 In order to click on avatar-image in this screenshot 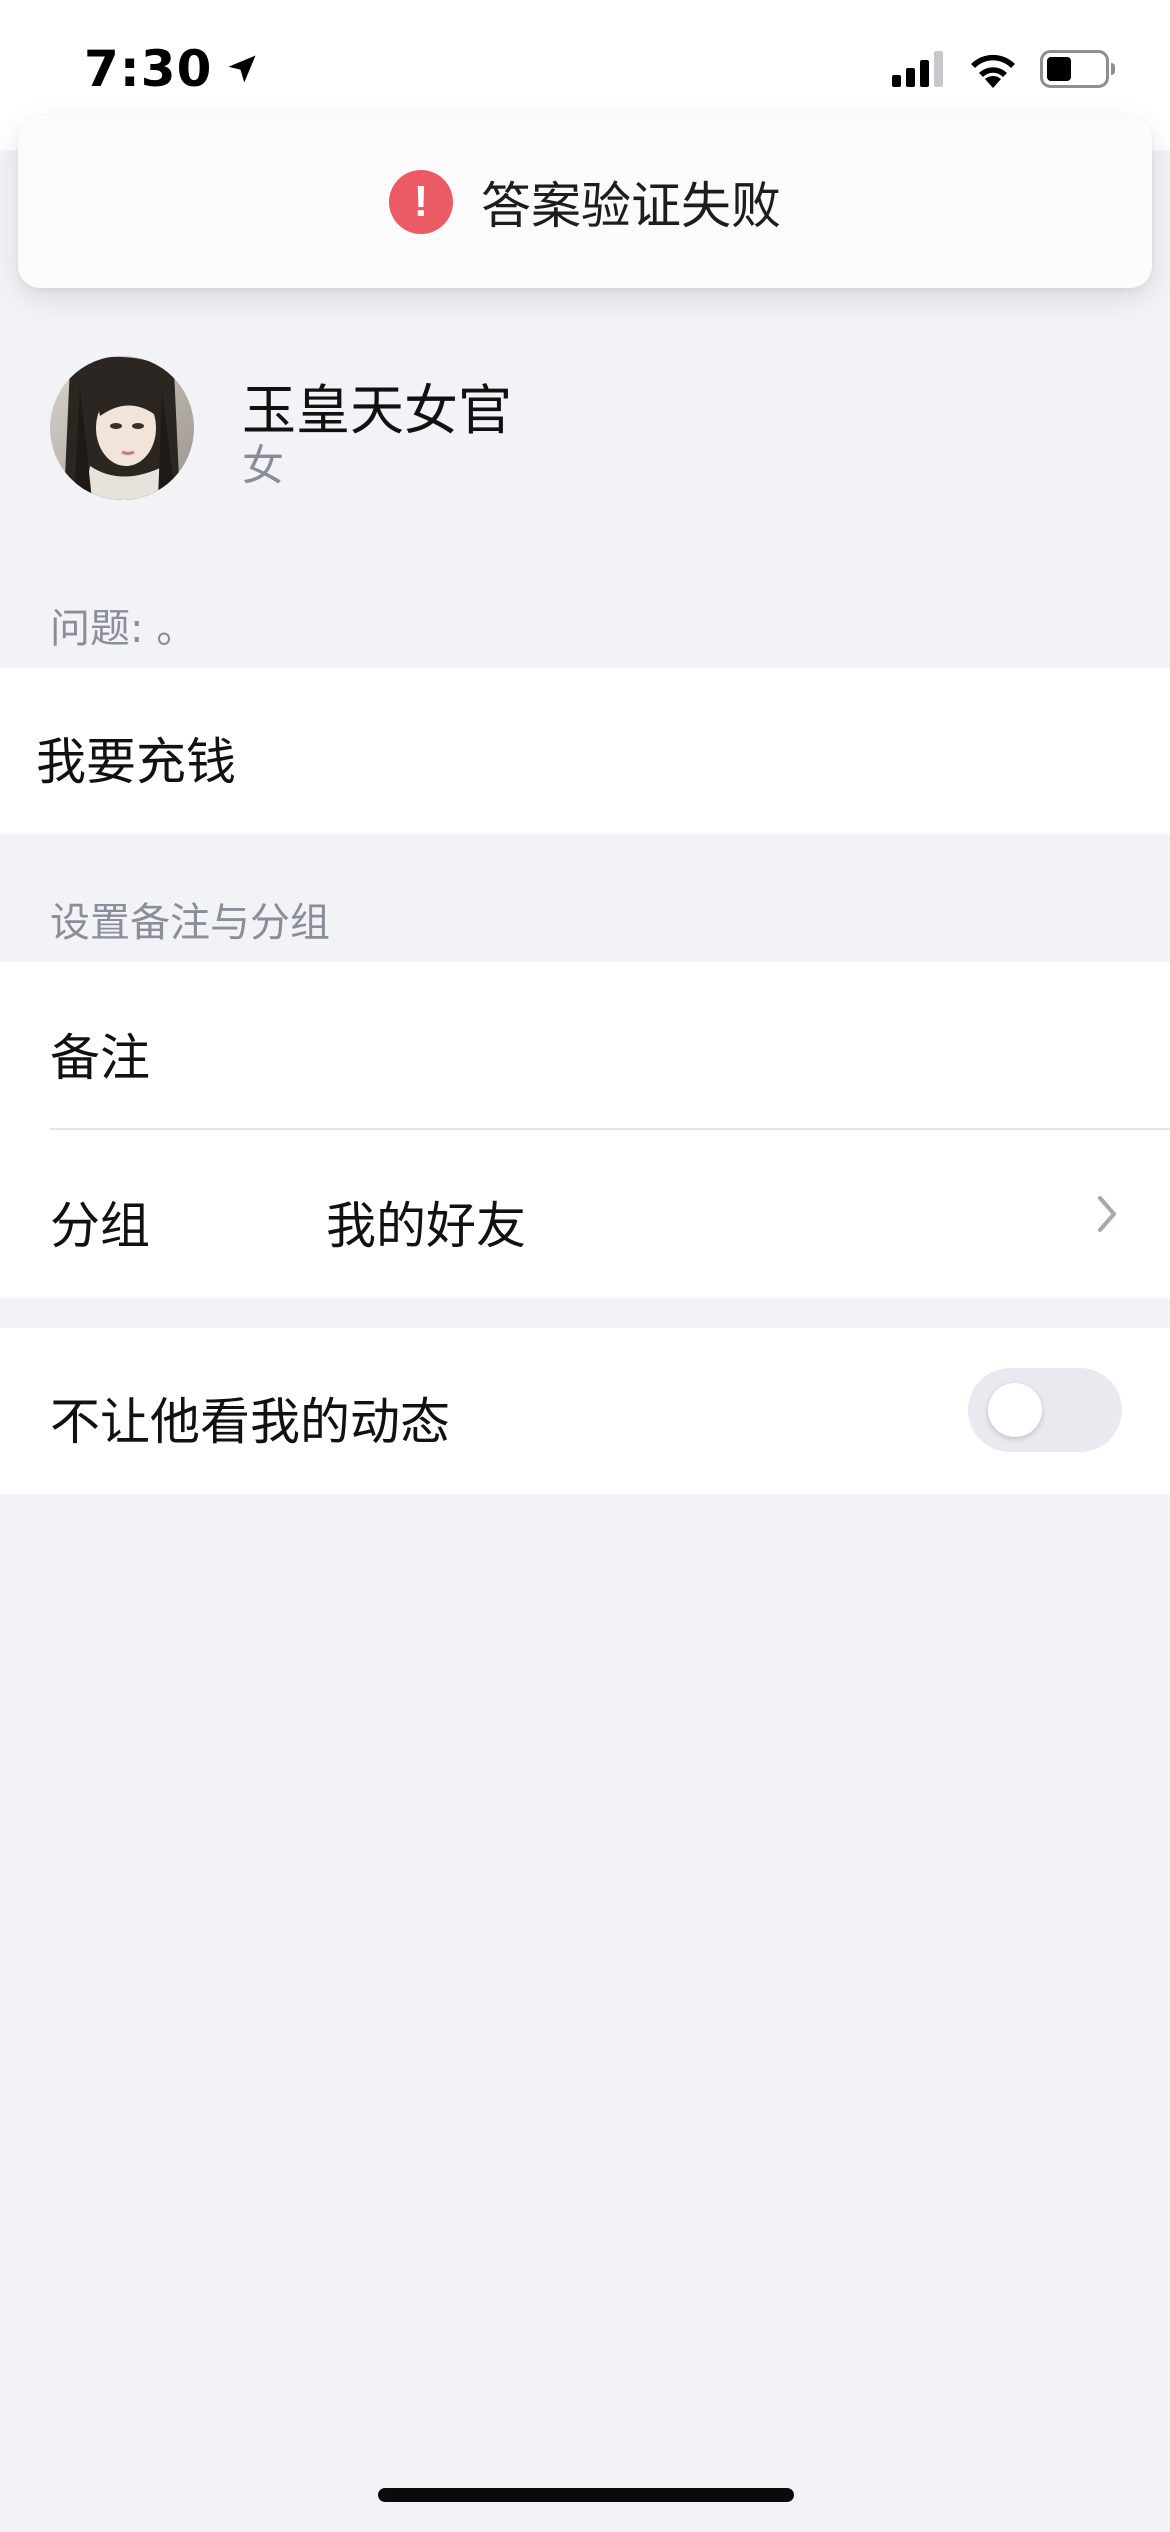, I will do `click(122, 428)`.